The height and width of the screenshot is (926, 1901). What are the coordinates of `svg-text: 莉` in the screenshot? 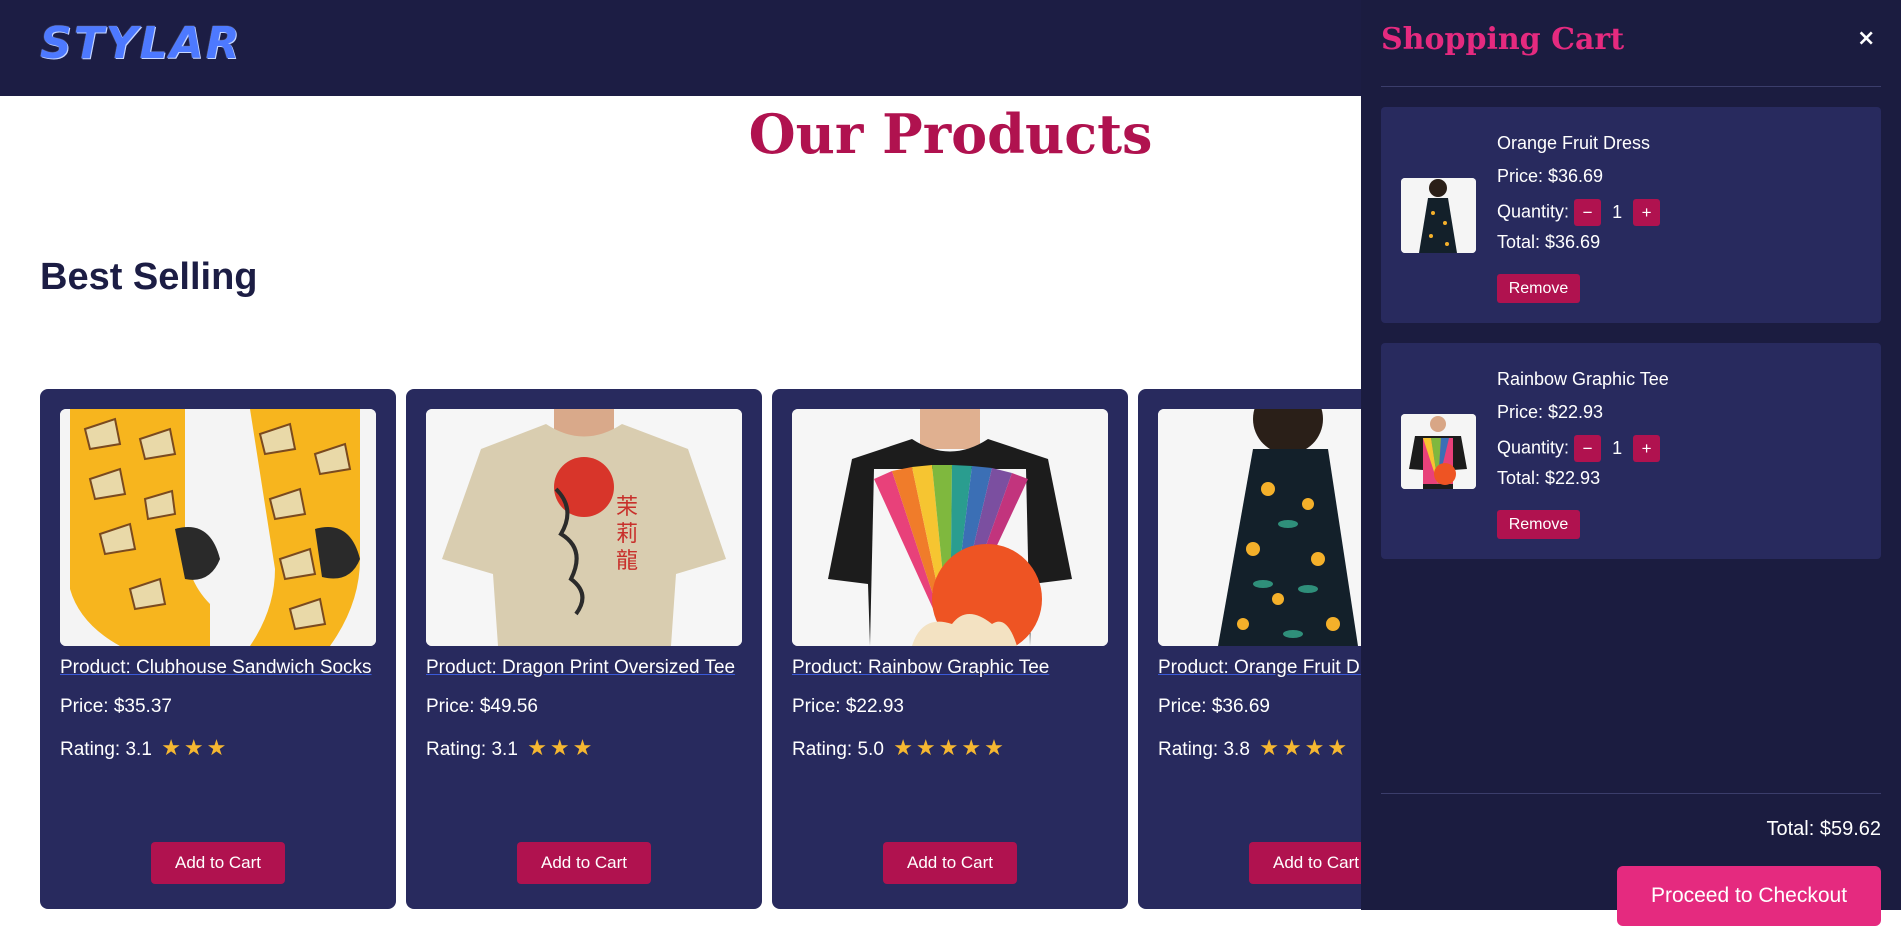 It's located at (627, 534).